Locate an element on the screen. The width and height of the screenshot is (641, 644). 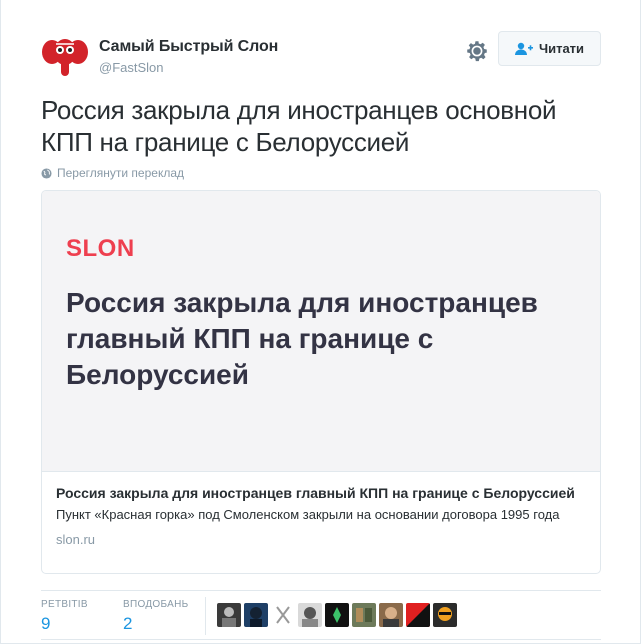
retweets-count: 9 is located at coordinates (46, 623).